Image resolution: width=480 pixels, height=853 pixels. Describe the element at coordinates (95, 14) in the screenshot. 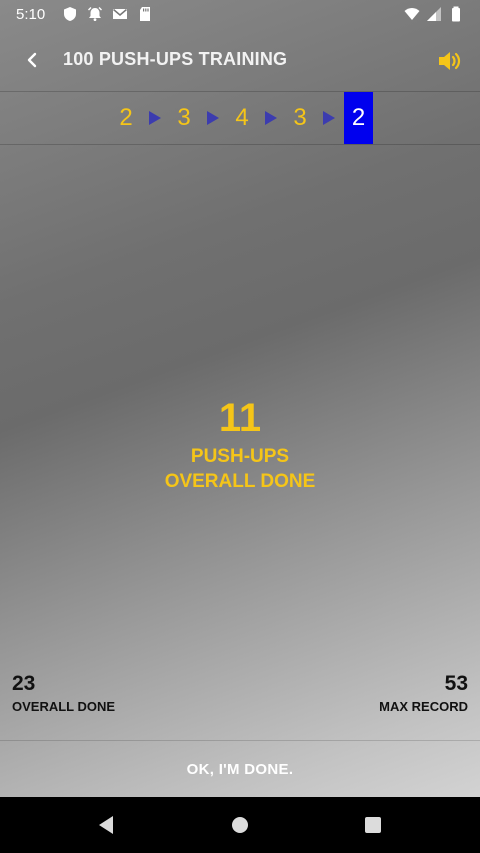

I see `alarm-icon` at that location.